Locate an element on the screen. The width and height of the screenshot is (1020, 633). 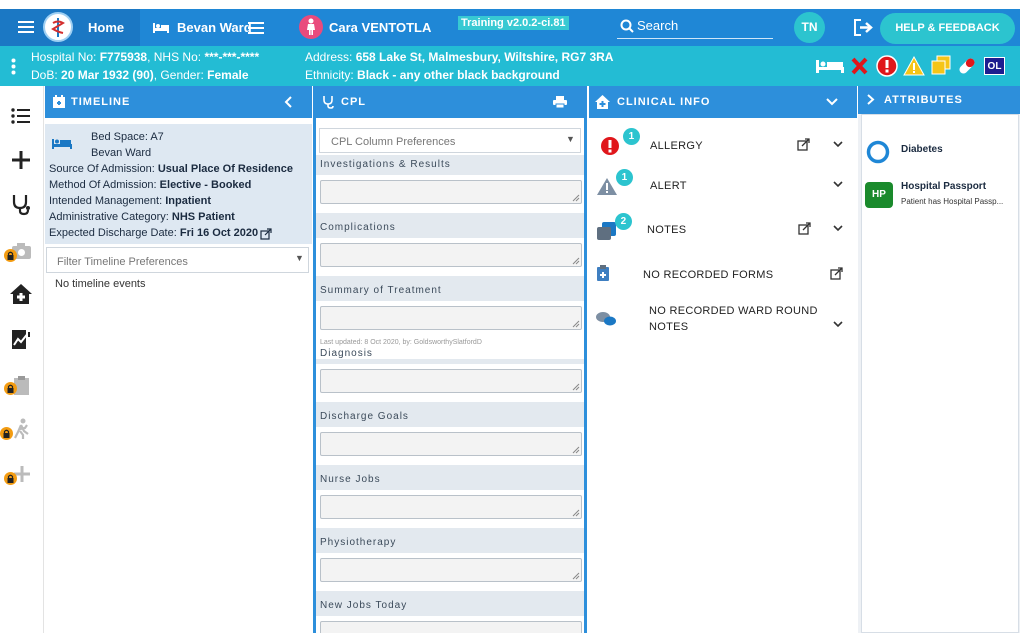
home-crumb: Home is located at coordinates (70, 27).